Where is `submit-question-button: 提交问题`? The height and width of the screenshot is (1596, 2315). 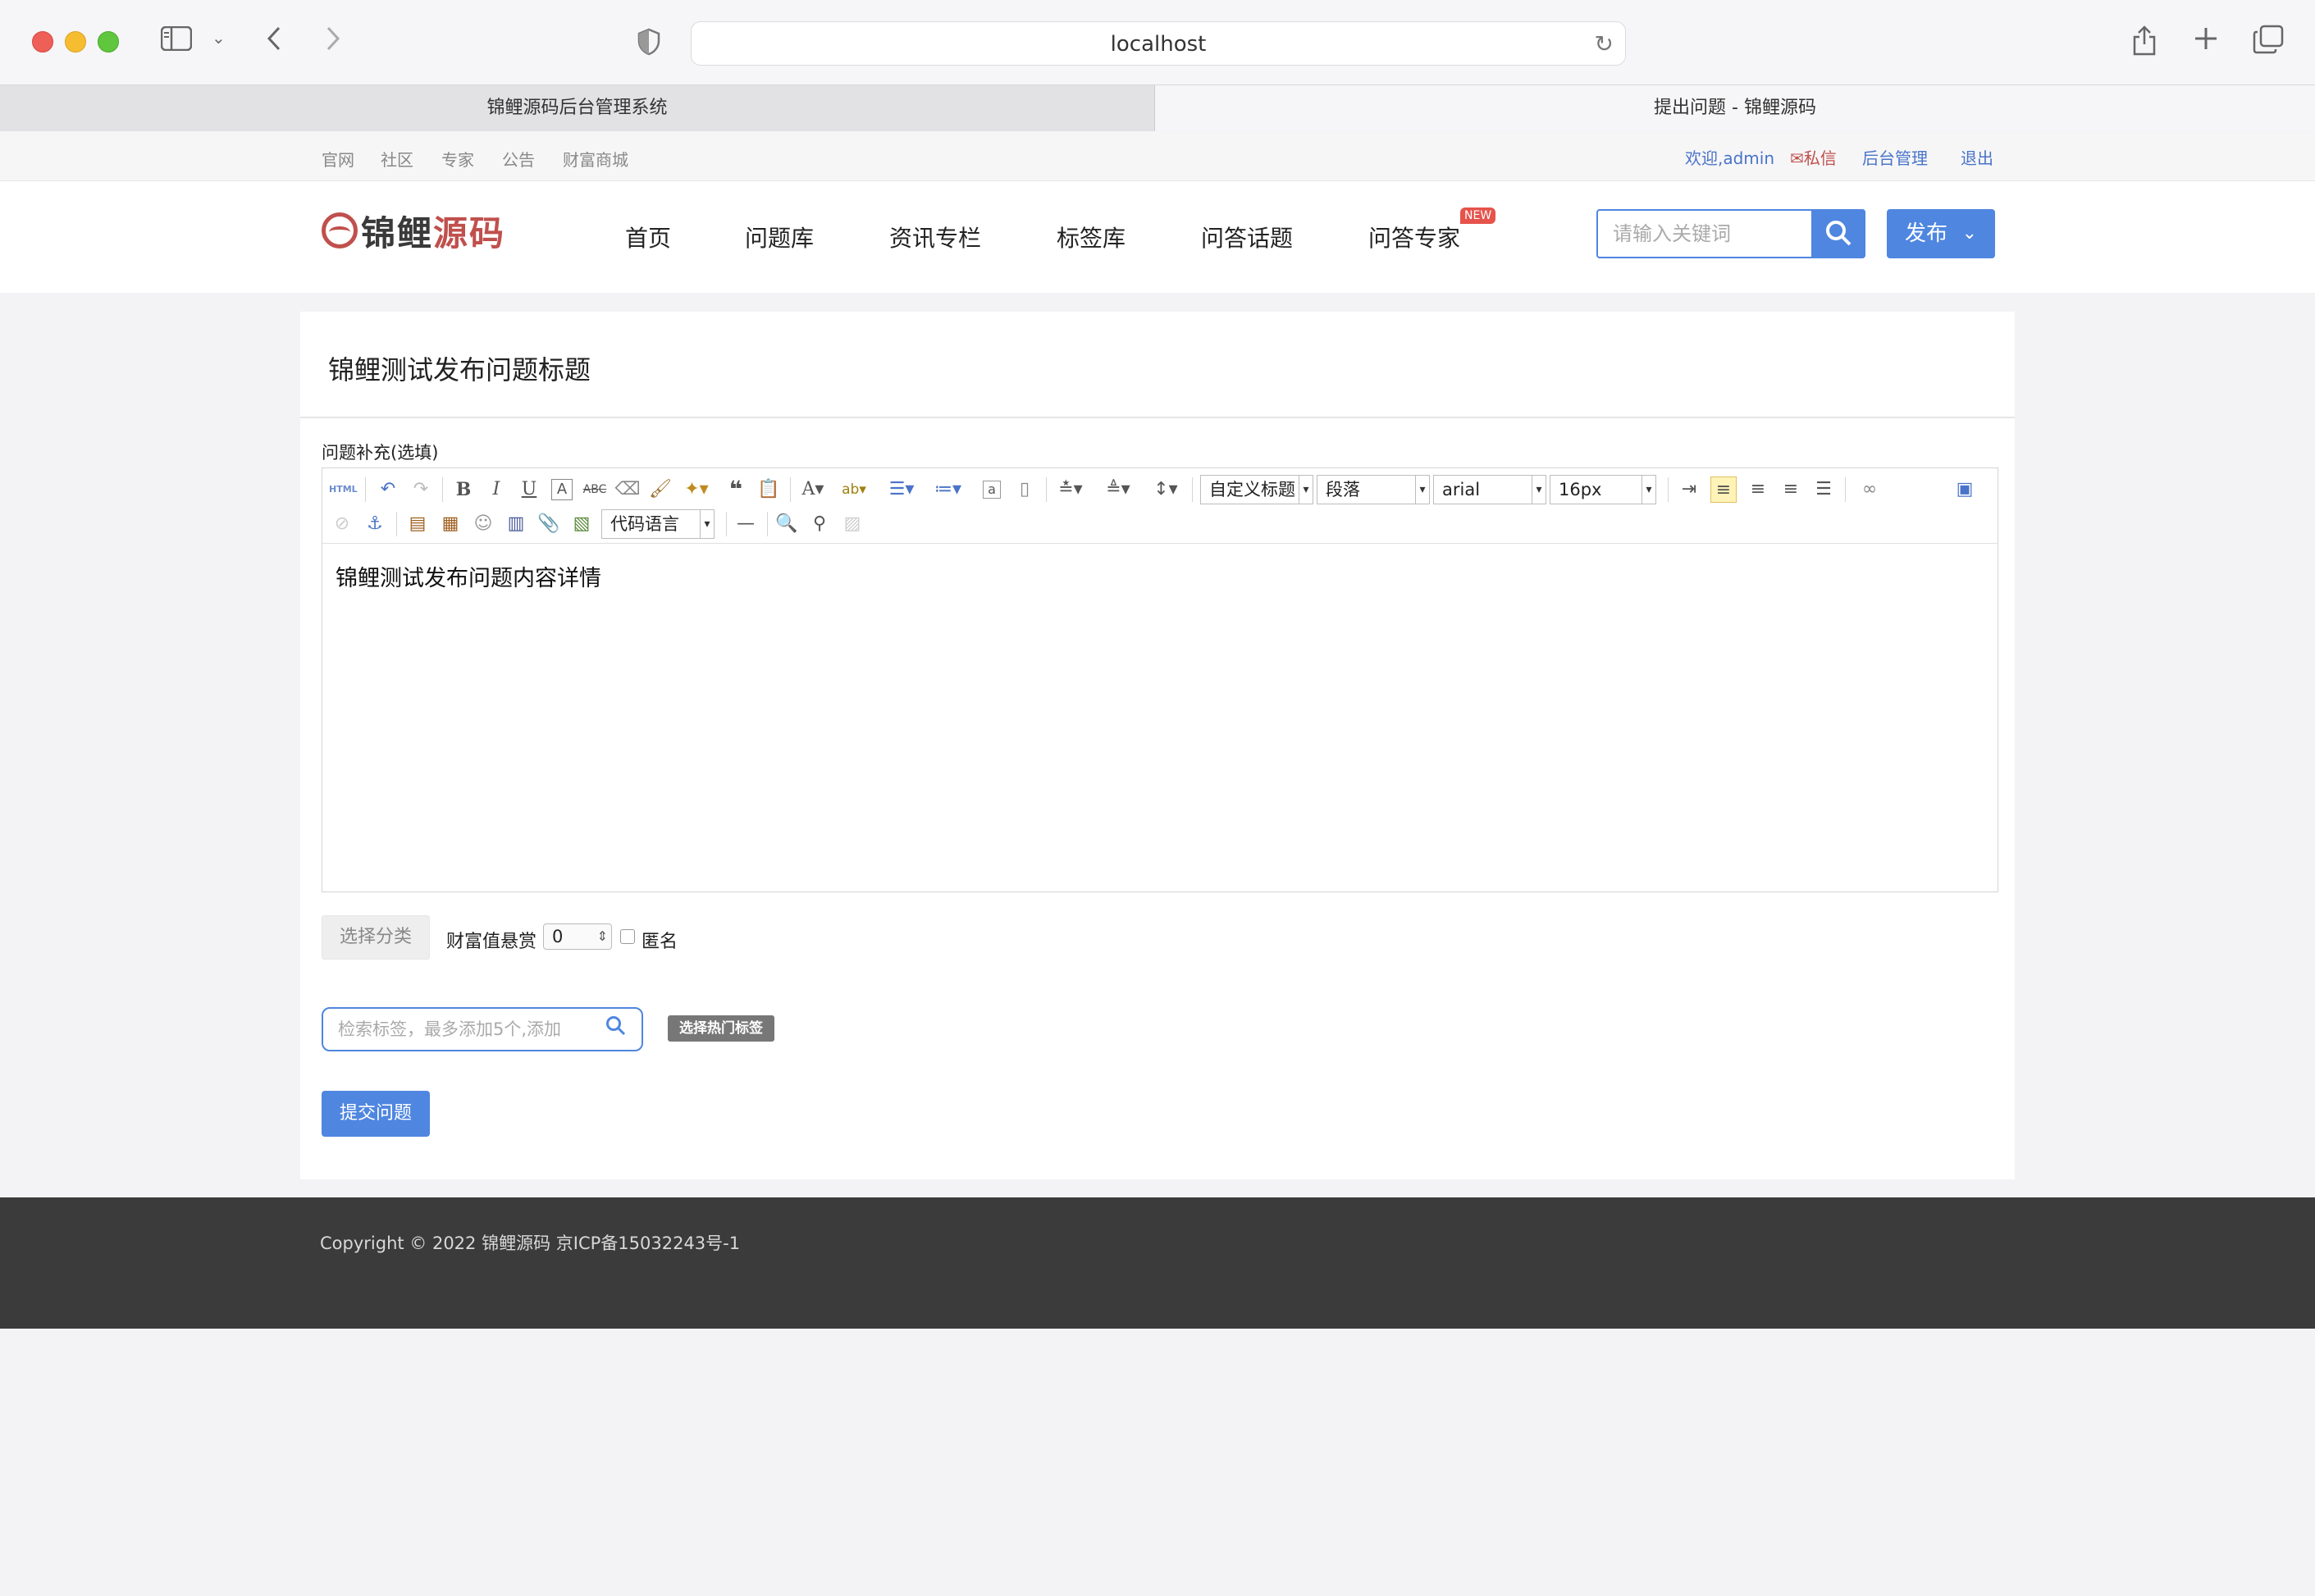
submit-question-button: 提交问题 is located at coordinates (376, 1114).